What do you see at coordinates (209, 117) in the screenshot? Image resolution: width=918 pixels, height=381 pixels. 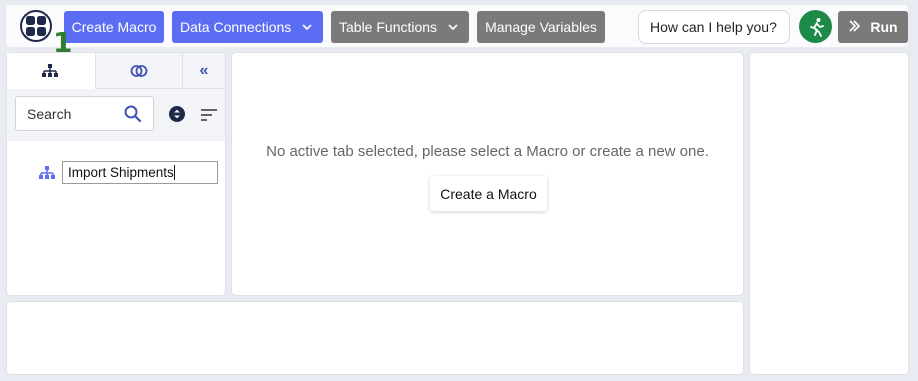 I see `filter-lines-icon` at bounding box center [209, 117].